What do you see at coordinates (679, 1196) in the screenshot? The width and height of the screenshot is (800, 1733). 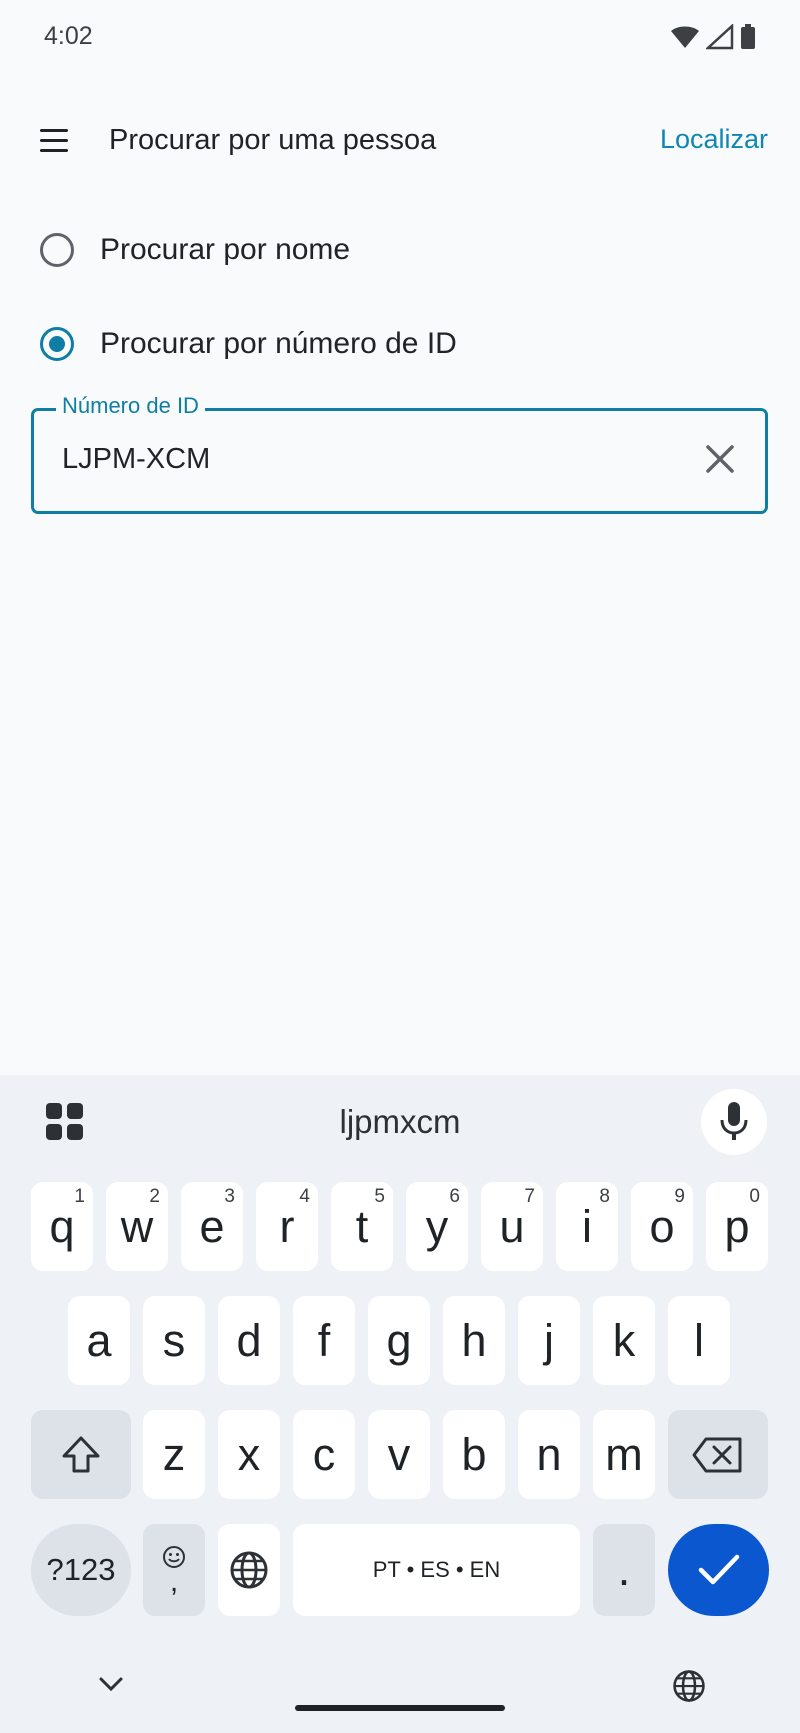 I see `key-hint: 9` at bounding box center [679, 1196].